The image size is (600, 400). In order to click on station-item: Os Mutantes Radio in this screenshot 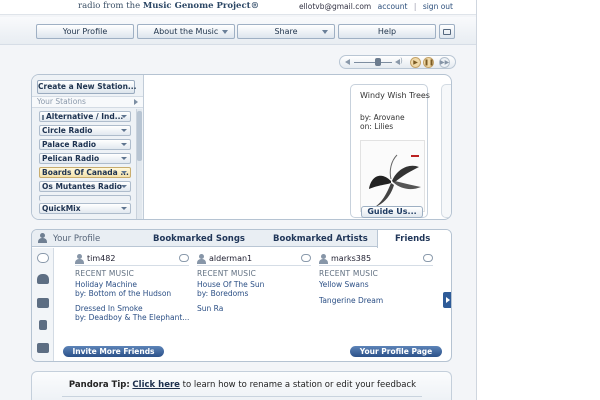, I will do `click(85, 186)`.